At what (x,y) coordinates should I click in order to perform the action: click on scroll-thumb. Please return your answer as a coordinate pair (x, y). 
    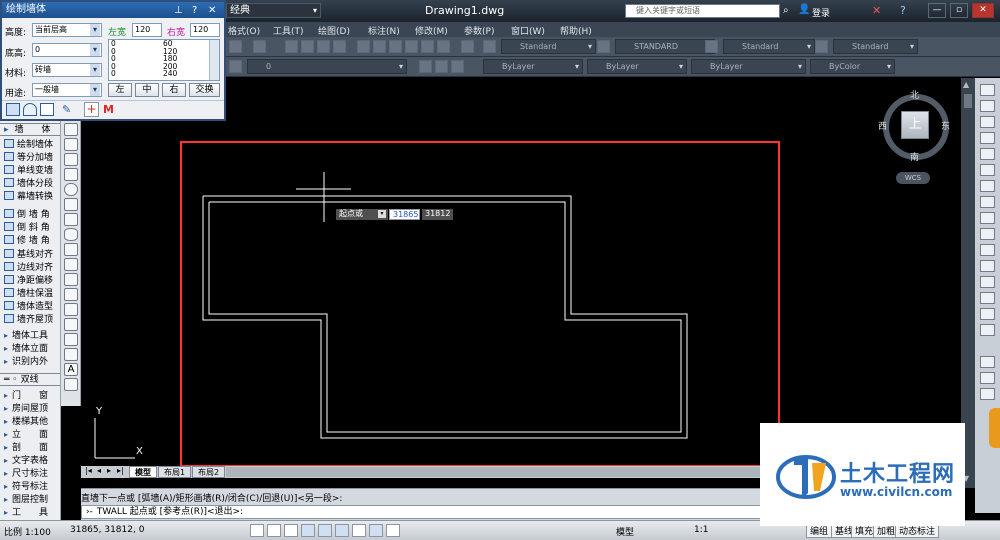
    Looking at the image, I should click on (968, 101).